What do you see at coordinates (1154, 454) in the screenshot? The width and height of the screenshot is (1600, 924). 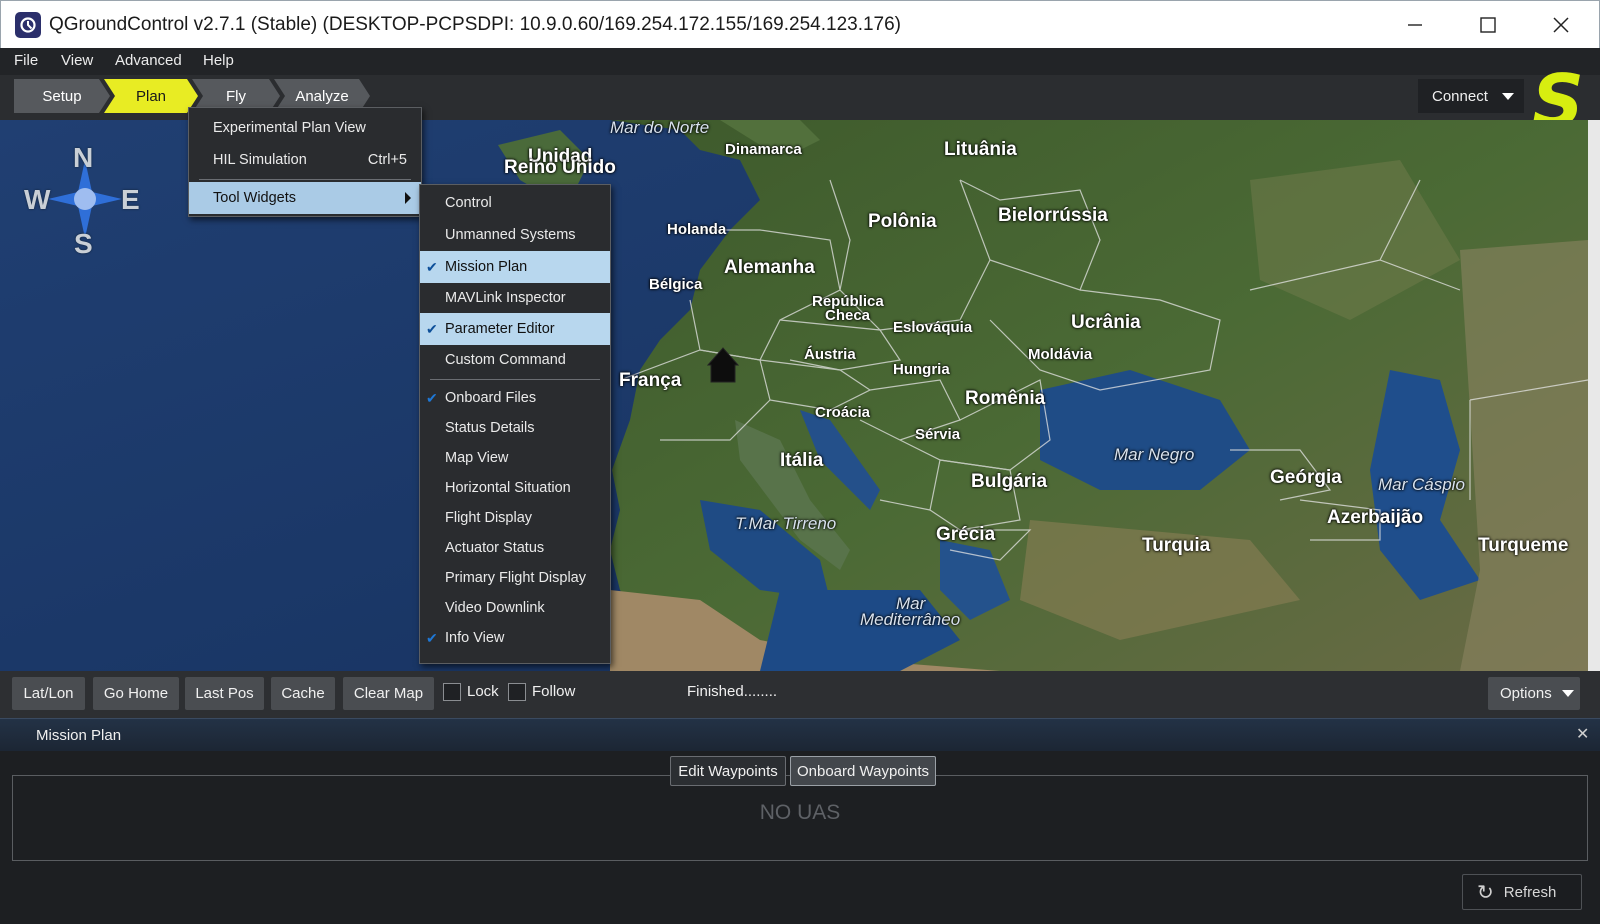 I see `map-label-mar-negro: Mar Negro` at bounding box center [1154, 454].